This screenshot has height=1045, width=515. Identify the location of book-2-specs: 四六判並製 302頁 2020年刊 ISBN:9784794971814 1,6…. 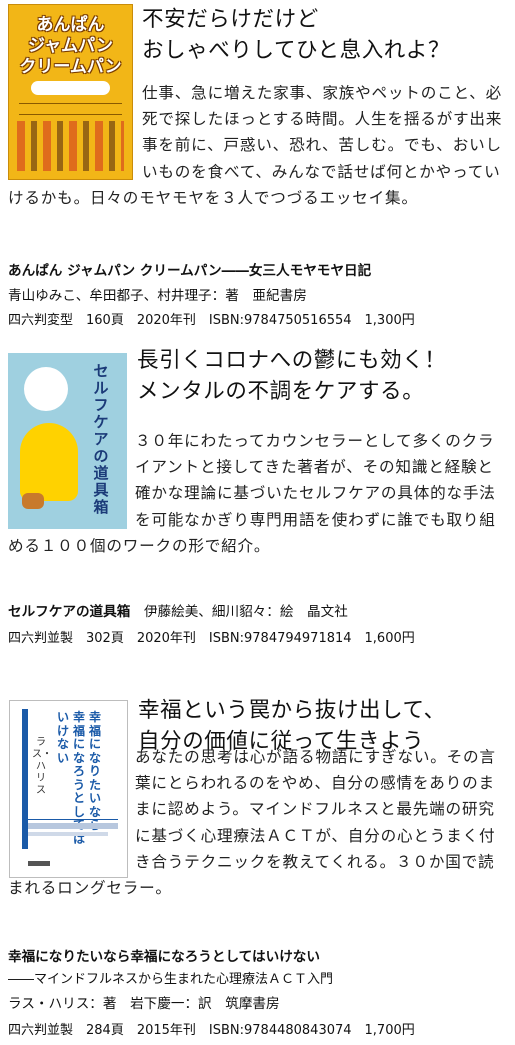
(211, 638).